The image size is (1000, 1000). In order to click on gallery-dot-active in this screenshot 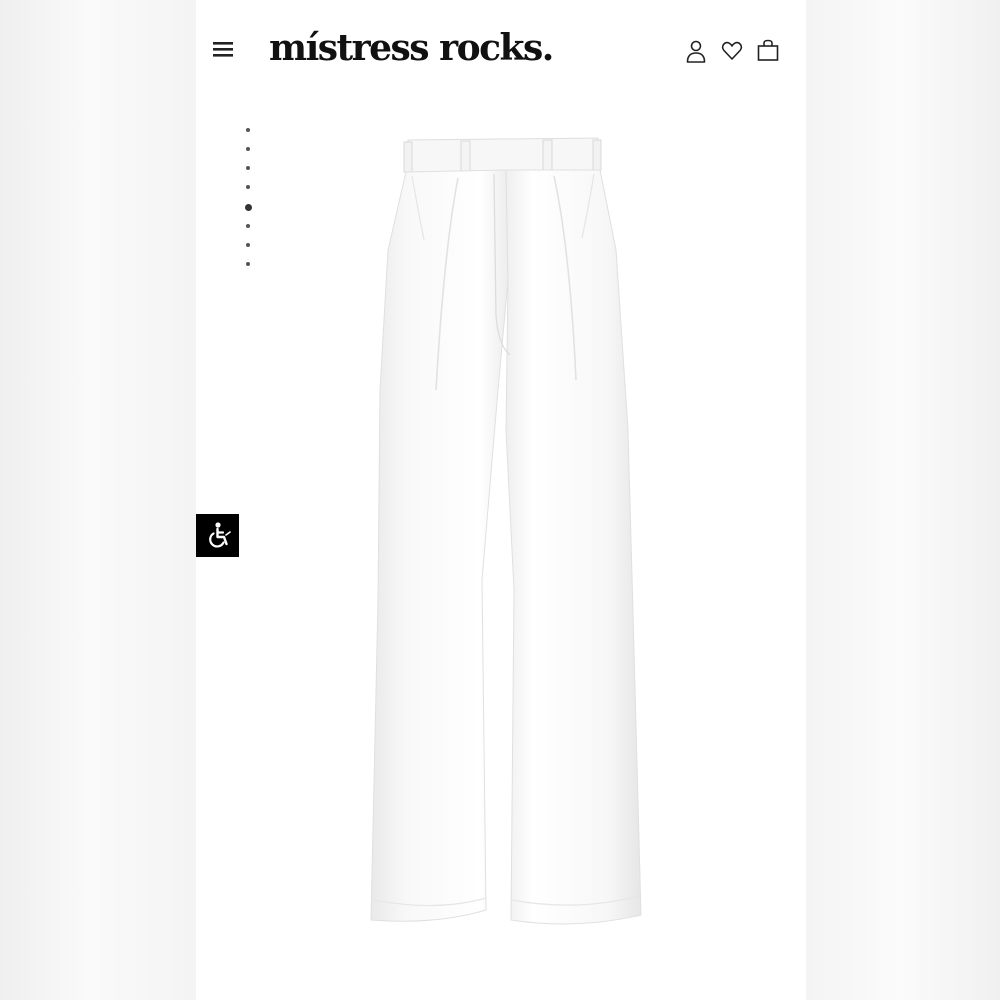, I will do `click(248, 207)`.